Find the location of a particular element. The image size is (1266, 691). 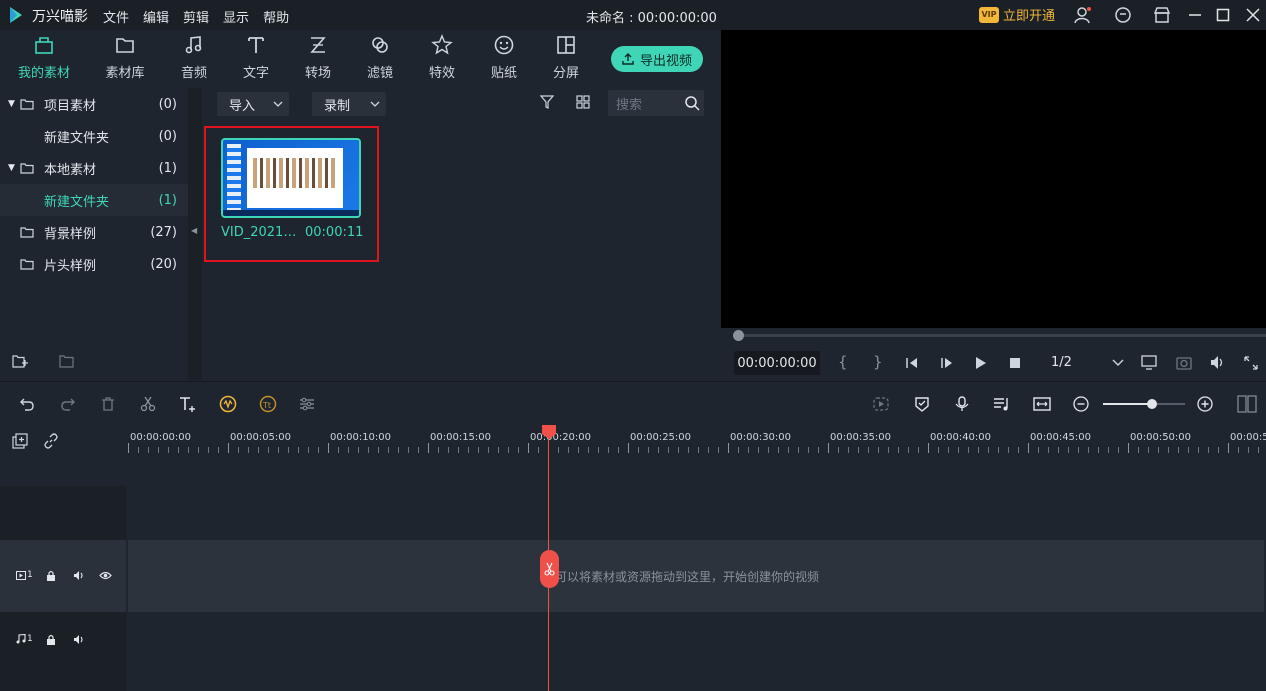

tree-splitter: ◀ is located at coordinates (195, 234).